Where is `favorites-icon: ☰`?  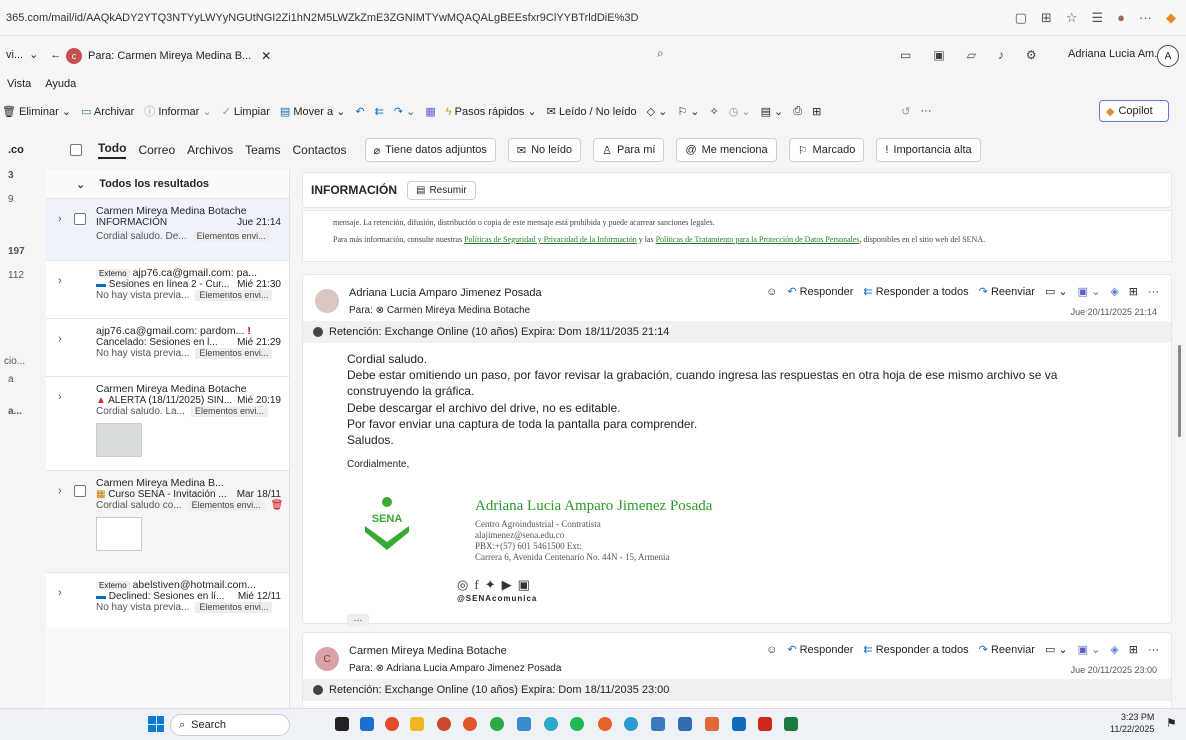 favorites-icon: ☰ is located at coordinates (1097, 18).